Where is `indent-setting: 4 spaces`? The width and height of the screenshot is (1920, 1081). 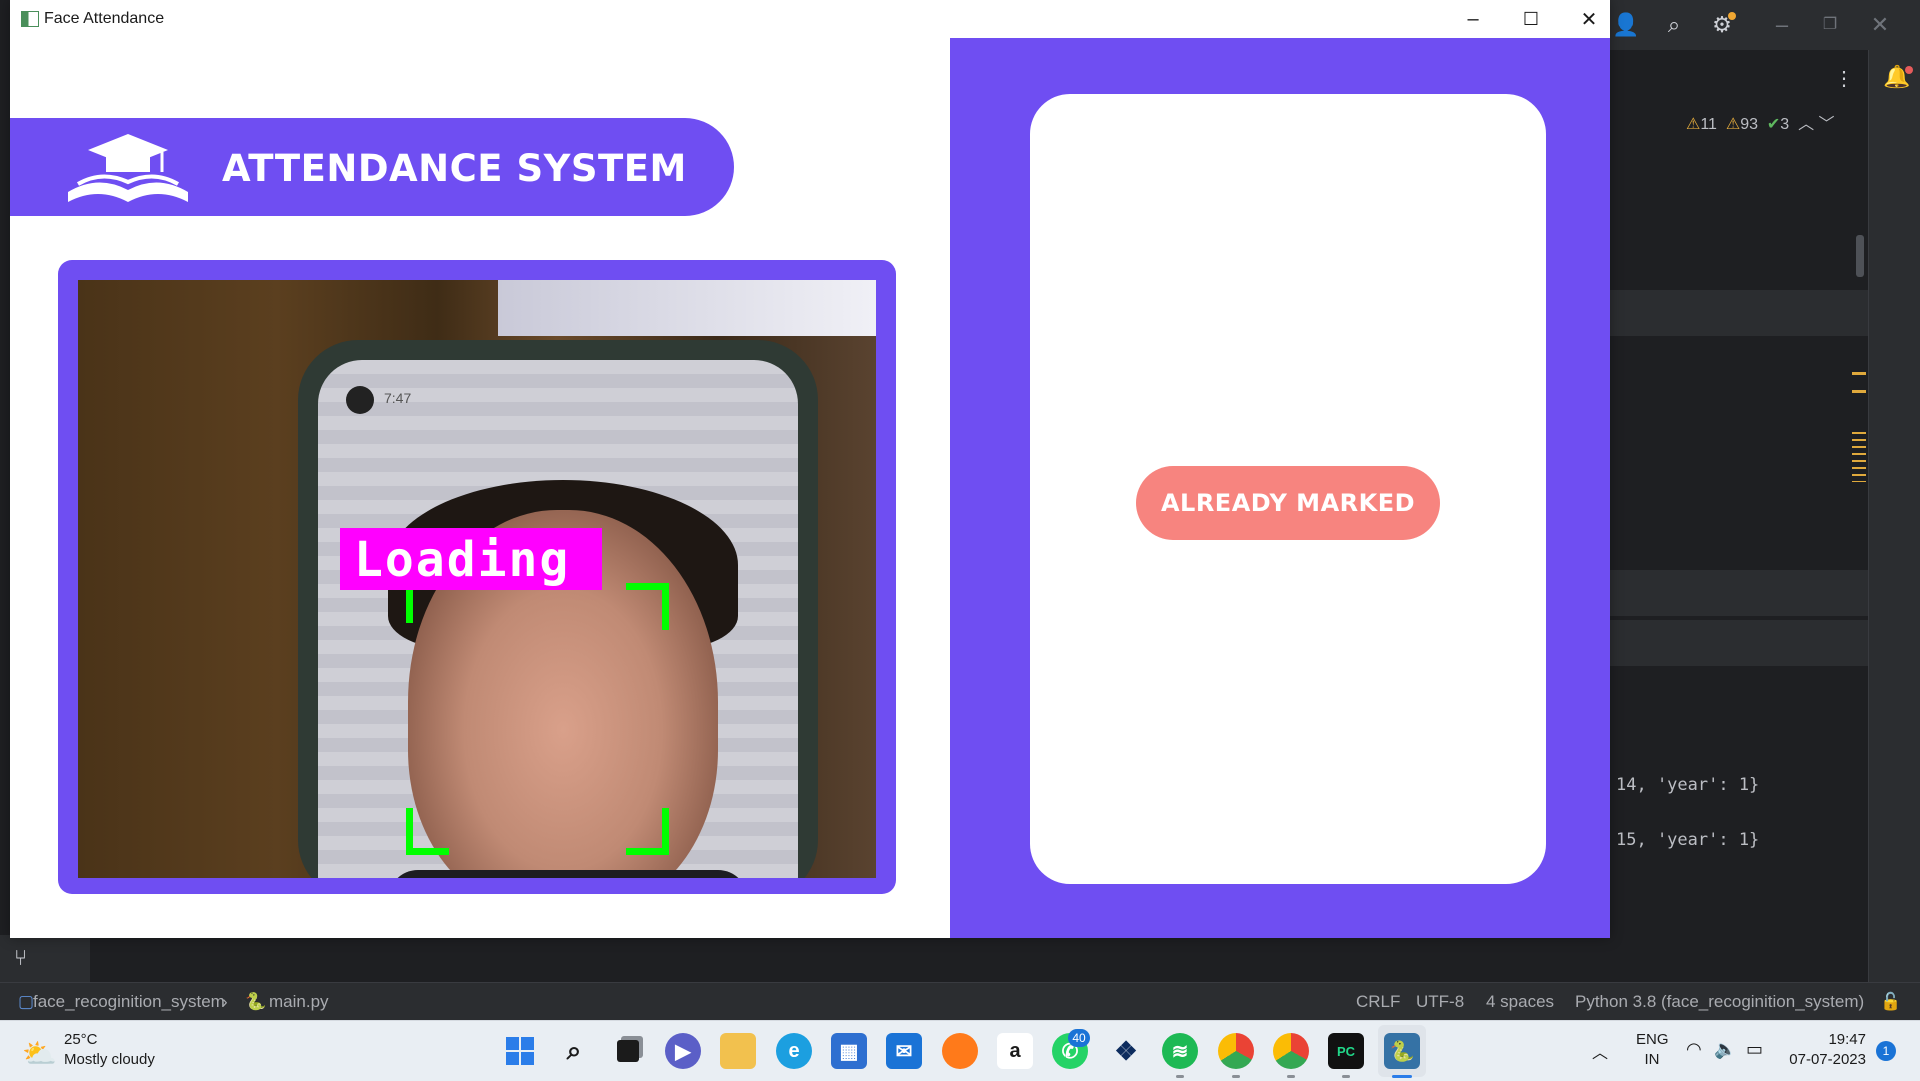 indent-setting: 4 spaces is located at coordinates (1520, 1002).